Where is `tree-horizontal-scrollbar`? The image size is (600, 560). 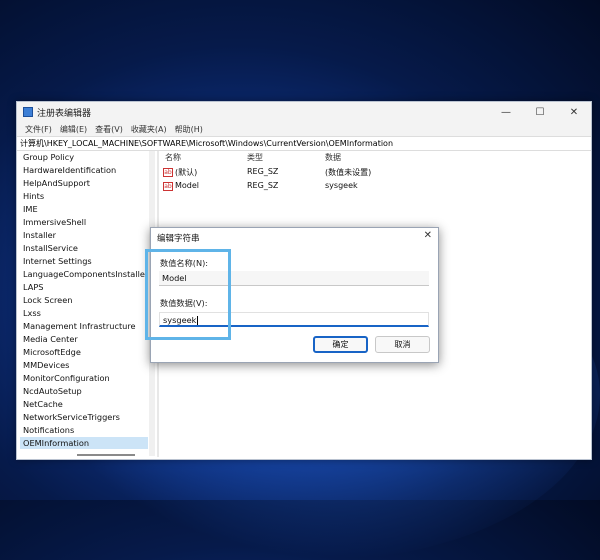 tree-horizontal-scrollbar is located at coordinates (106, 455).